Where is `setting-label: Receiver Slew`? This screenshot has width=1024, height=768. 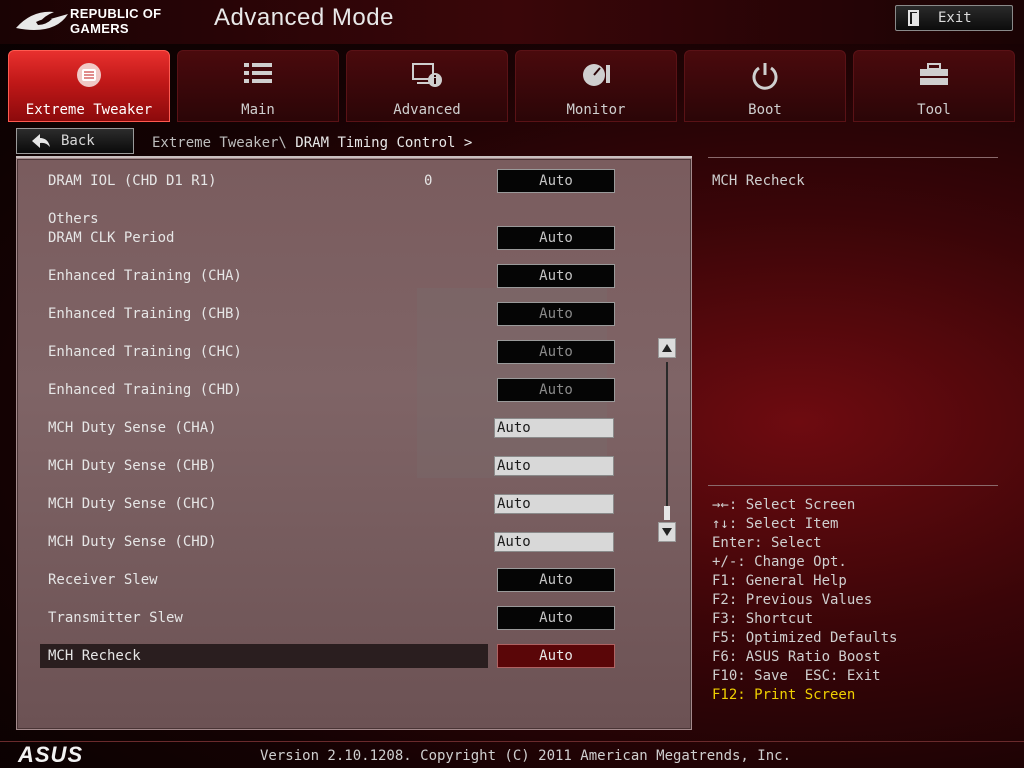 setting-label: Receiver Slew is located at coordinates (103, 580).